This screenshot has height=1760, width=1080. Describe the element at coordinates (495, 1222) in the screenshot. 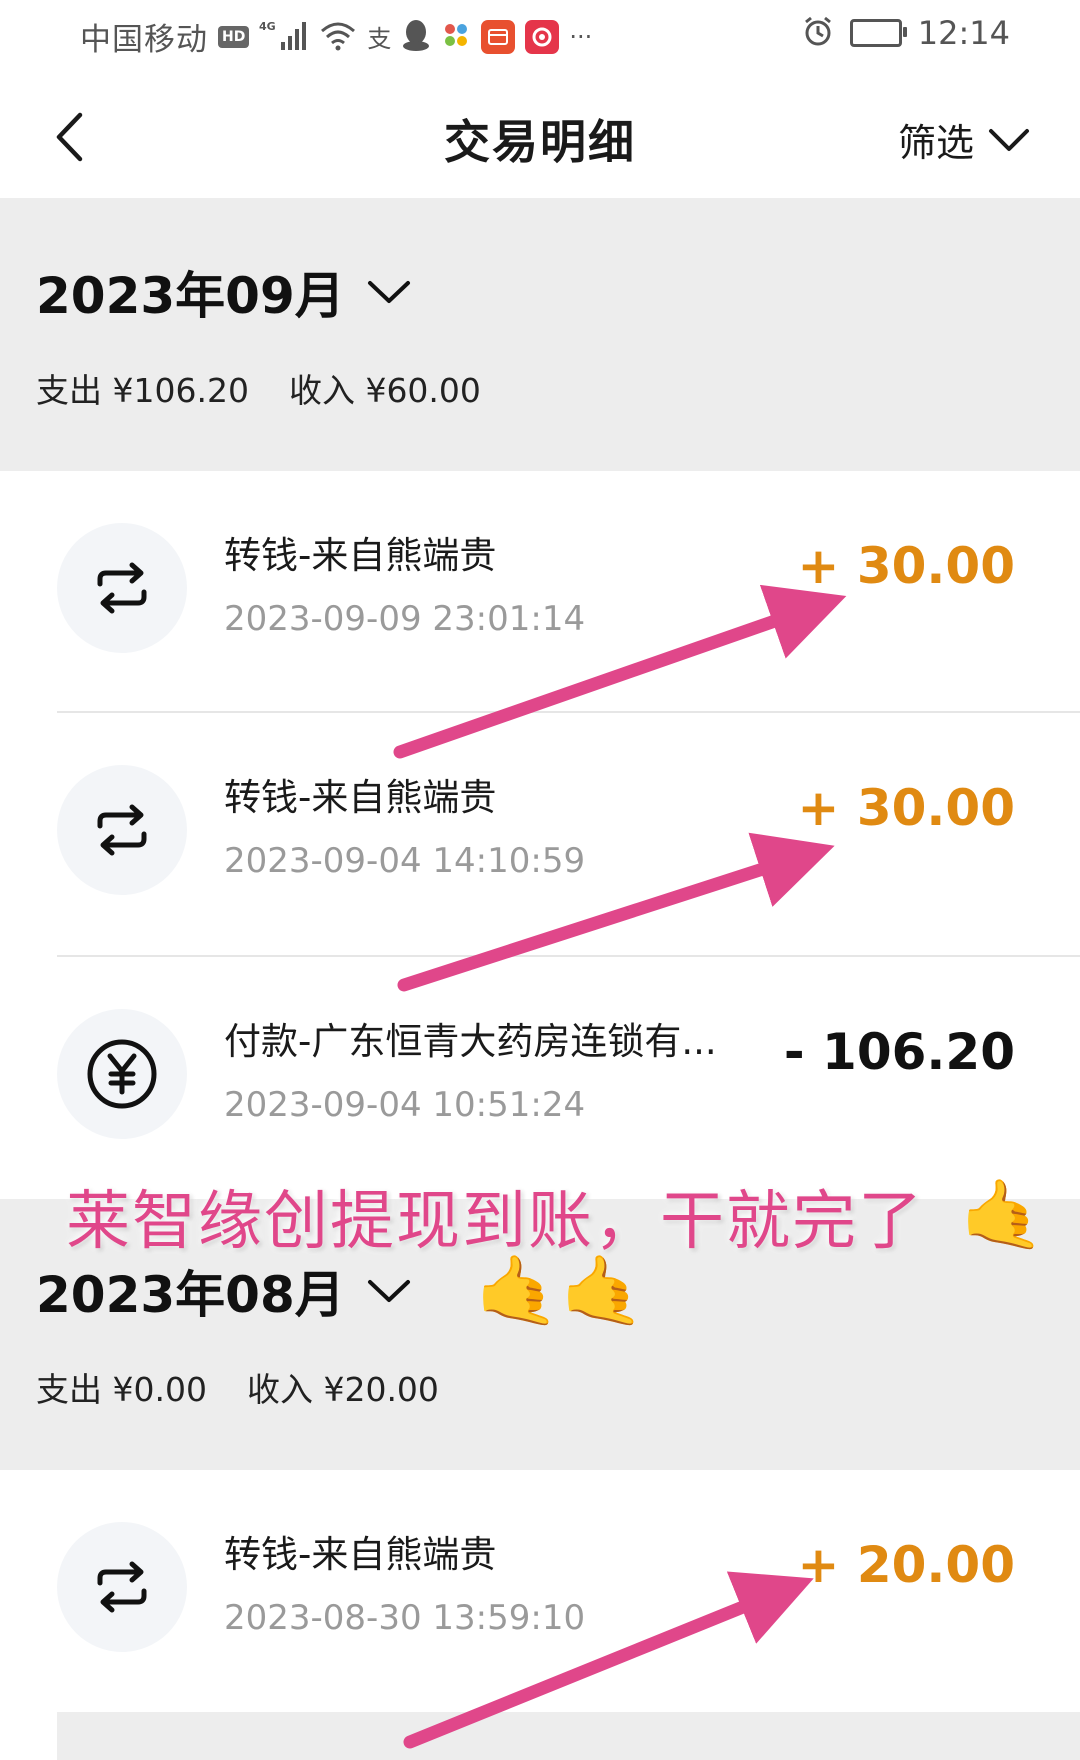

I see `promo-overlay-text: 莱智缘创提现到账，干就完了` at that location.